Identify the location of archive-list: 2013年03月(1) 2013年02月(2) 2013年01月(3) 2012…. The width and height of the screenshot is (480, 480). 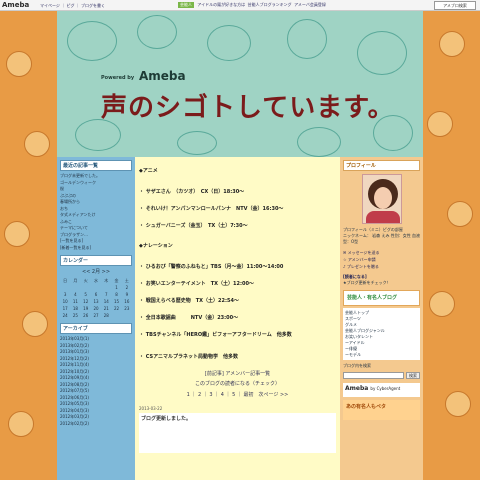
(96, 381).